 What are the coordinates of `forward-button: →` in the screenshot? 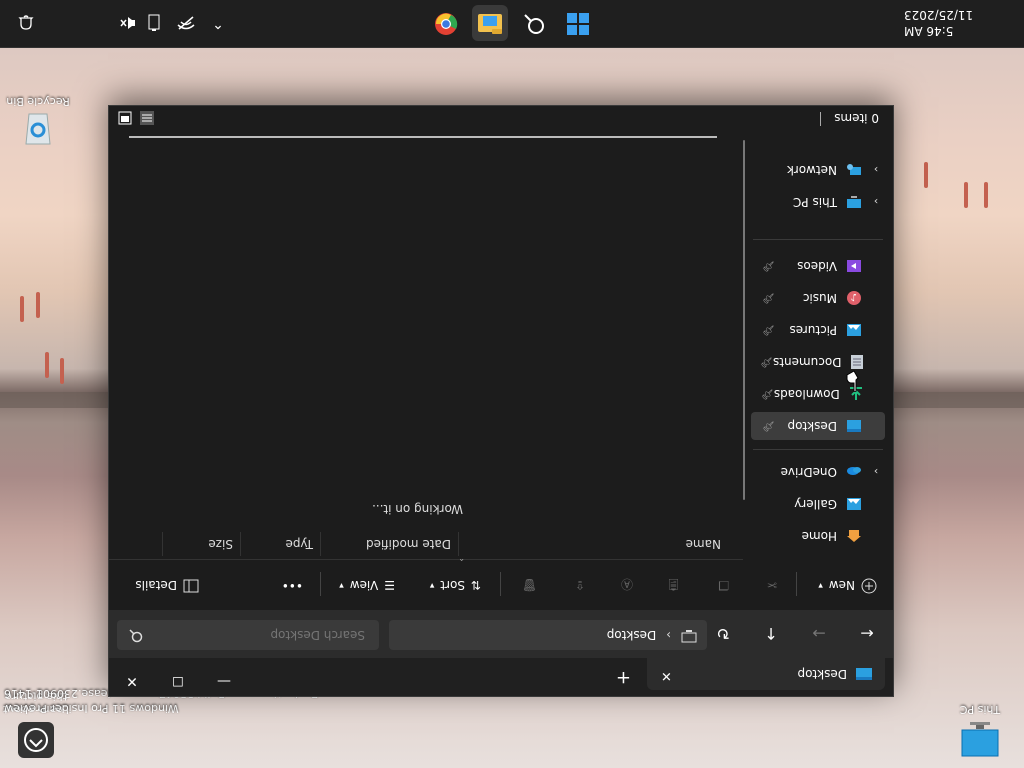 It's located at (819, 634).